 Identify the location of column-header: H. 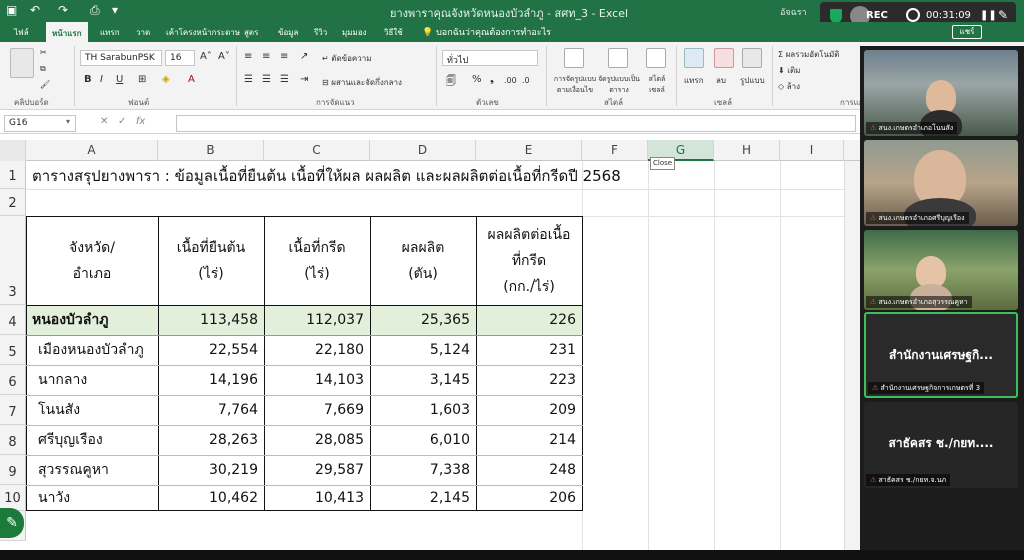
(747, 150).